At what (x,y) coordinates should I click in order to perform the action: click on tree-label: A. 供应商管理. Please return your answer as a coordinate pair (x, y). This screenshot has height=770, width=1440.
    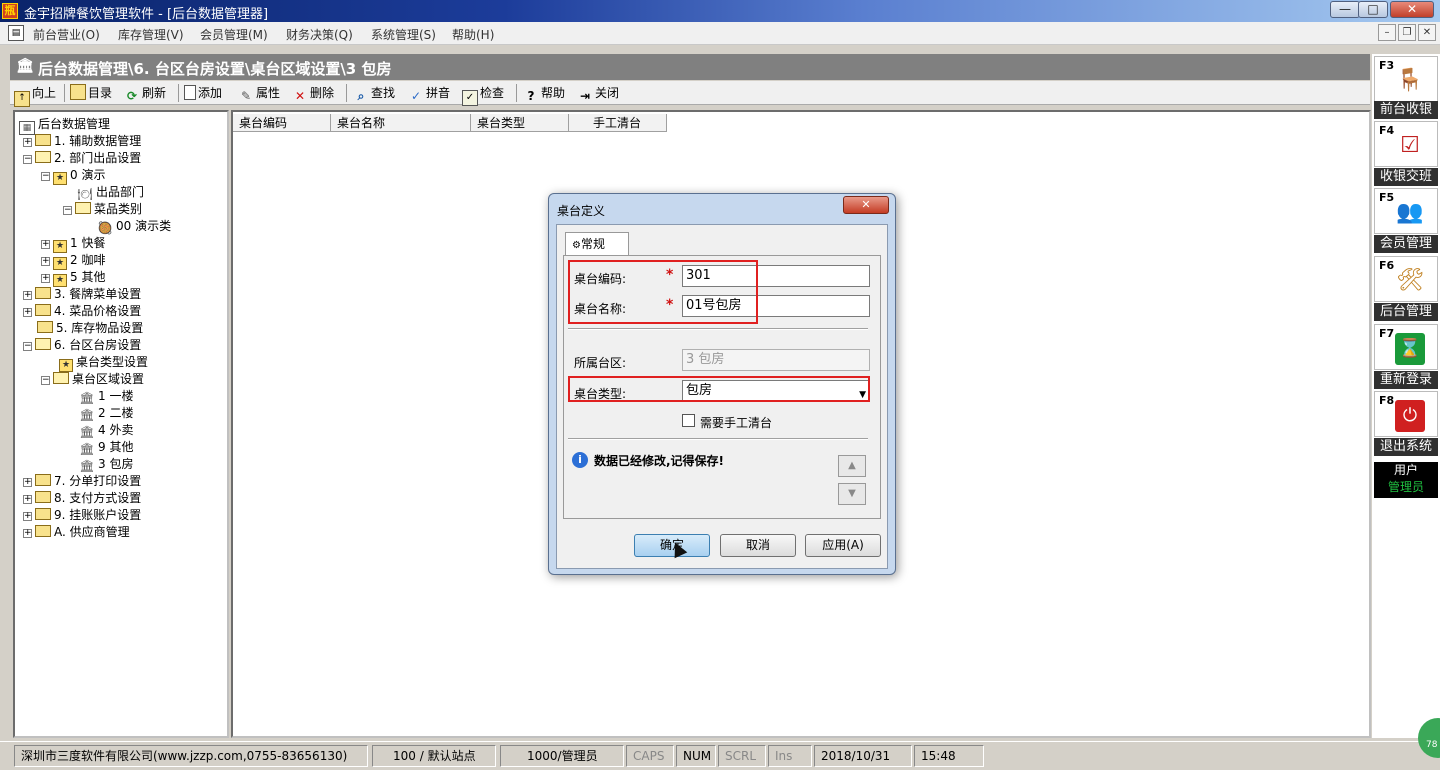
    Looking at the image, I should click on (92, 532).